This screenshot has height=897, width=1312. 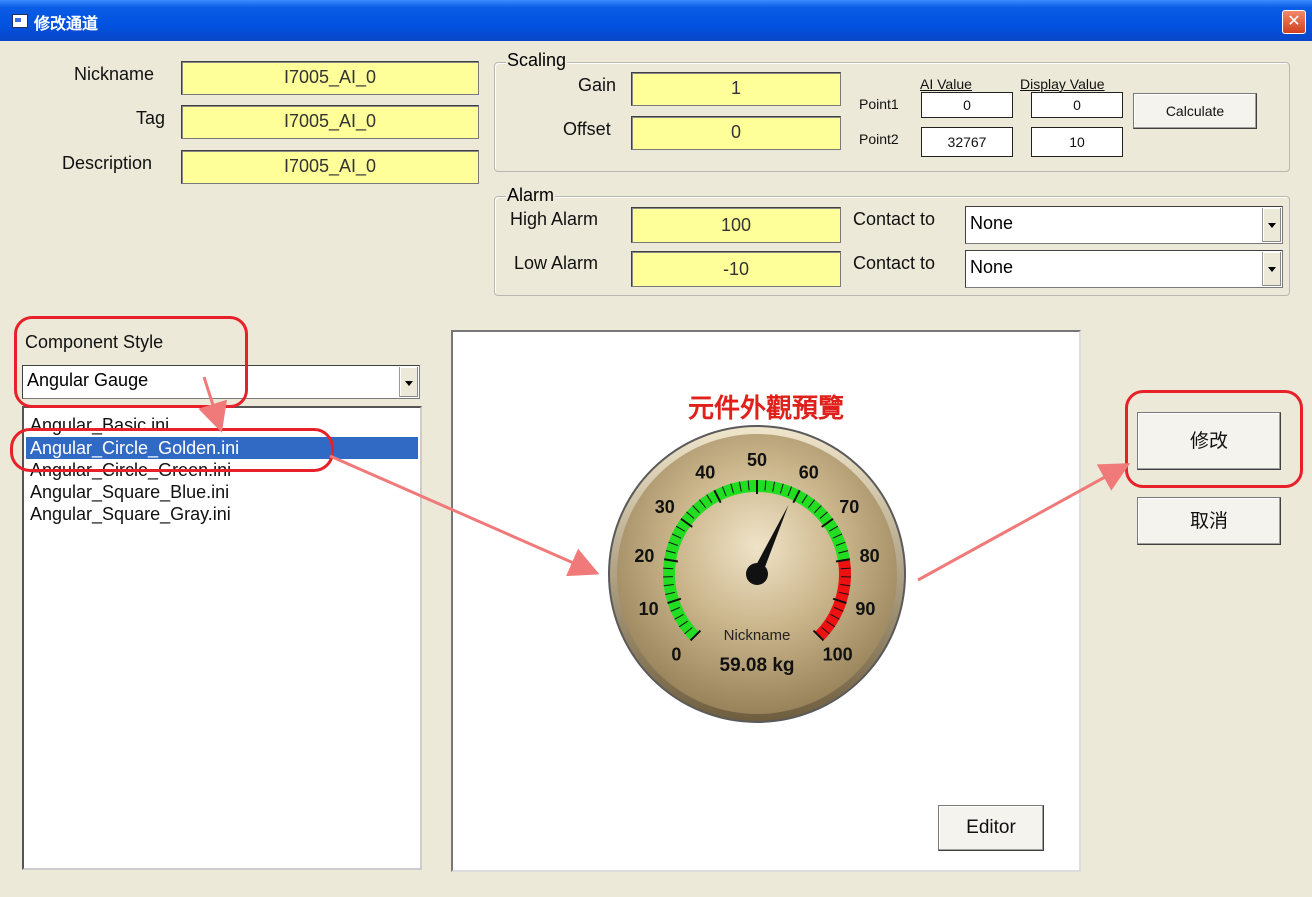 What do you see at coordinates (736, 89) in the screenshot?
I see `gain-field: 1` at bounding box center [736, 89].